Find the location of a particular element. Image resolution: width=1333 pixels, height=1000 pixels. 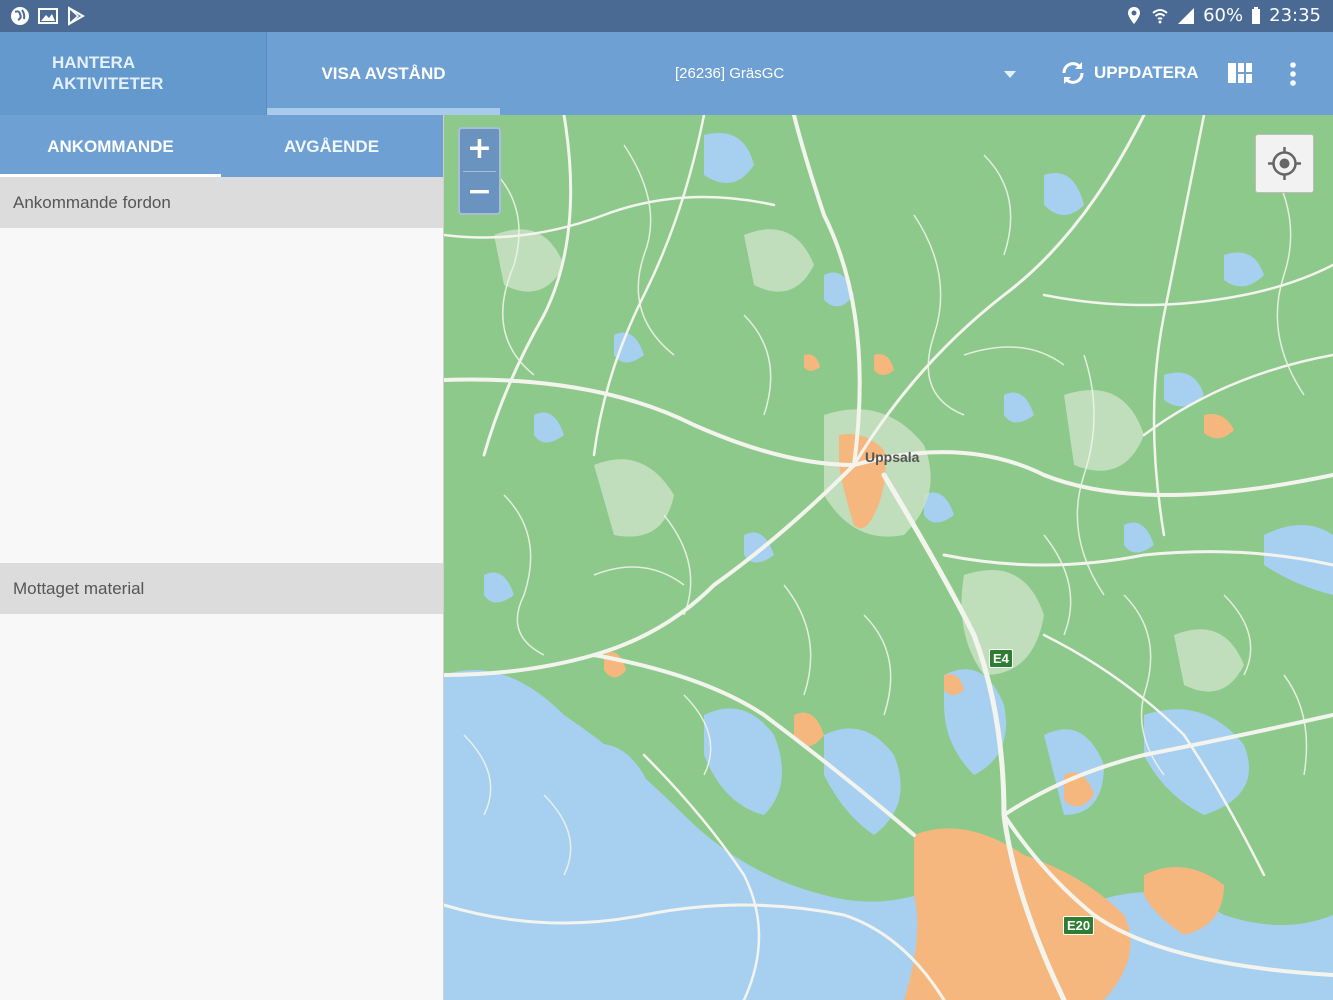

tab-arriving-label: ANKOMMANDE is located at coordinates (110, 146).